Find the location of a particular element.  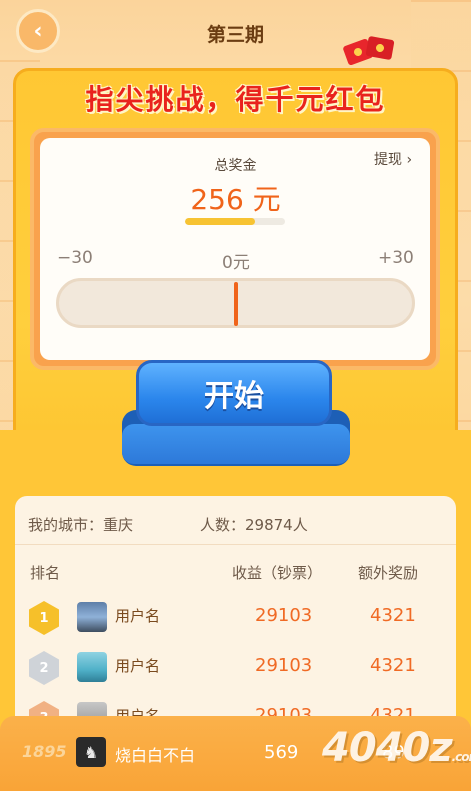

watermark-logo: 4040z.com is located at coordinates (396, 758).